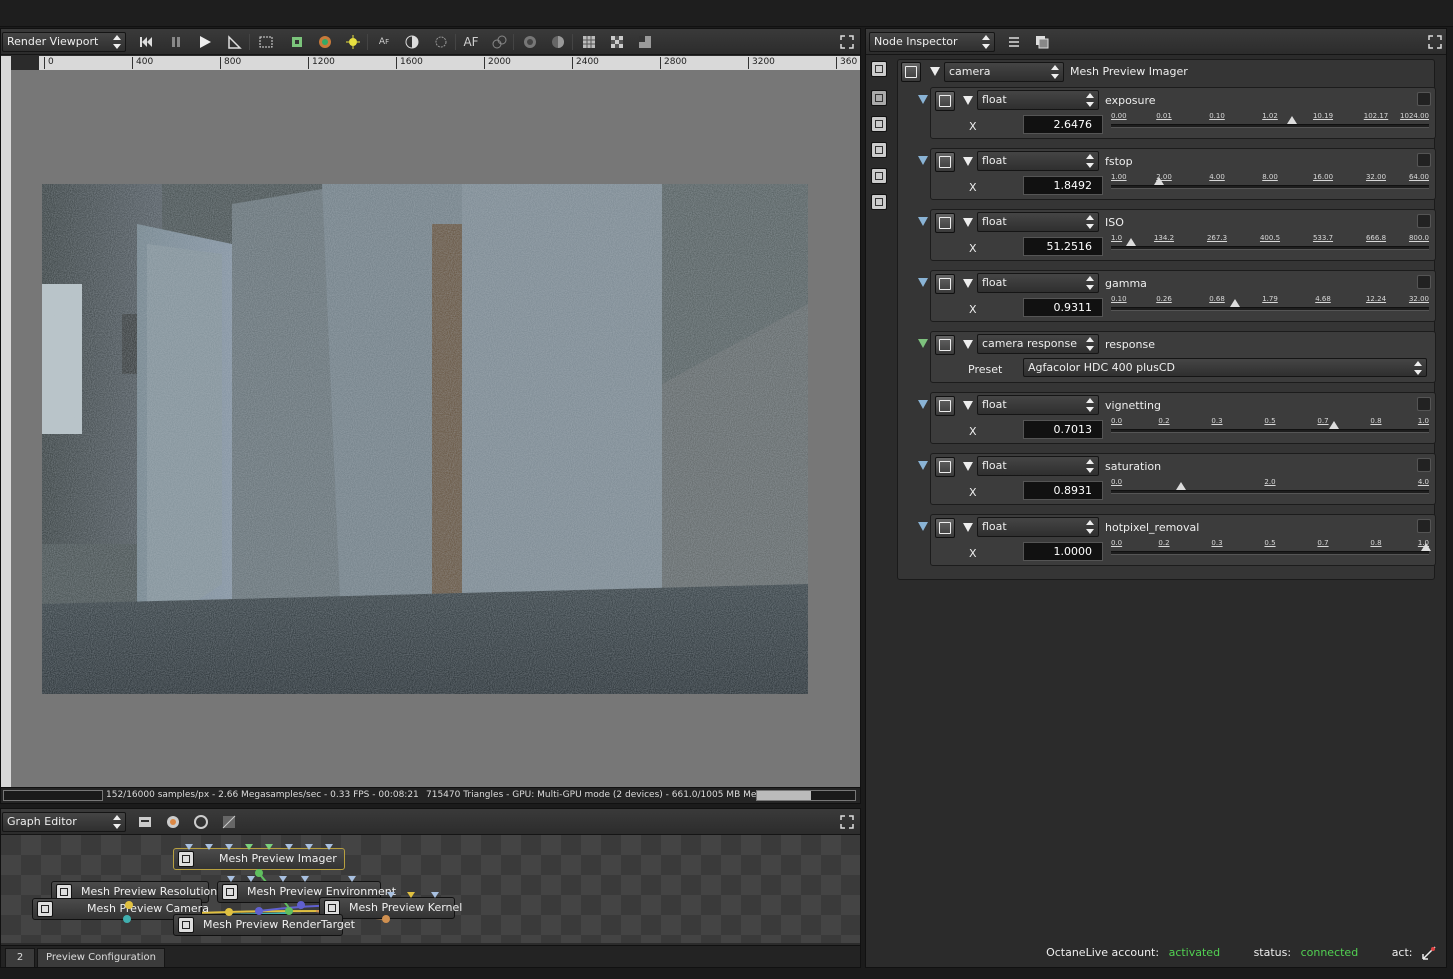 The width and height of the screenshot is (1453, 979). What do you see at coordinates (146, 42) in the screenshot?
I see `rewind-icon` at bounding box center [146, 42].